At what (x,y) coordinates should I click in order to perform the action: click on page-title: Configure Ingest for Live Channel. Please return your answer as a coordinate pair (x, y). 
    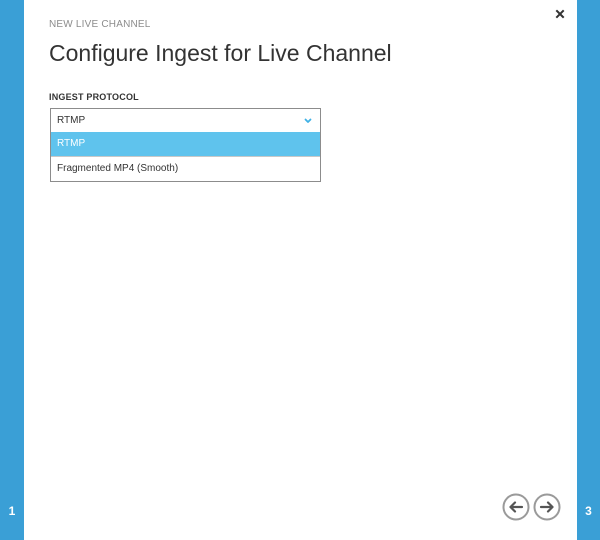
    Looking at the image, I should click on (220, 53).